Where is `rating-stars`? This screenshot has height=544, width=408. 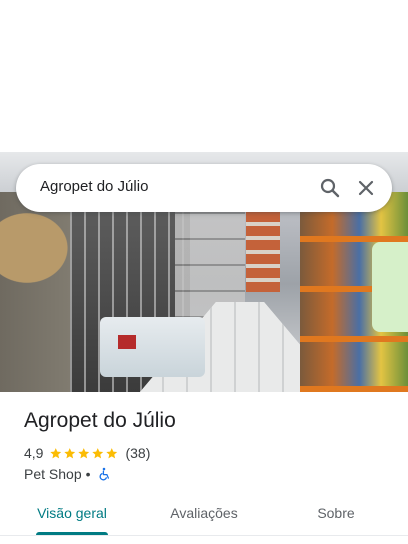 rating-stars is located at coordinates (84, 453).